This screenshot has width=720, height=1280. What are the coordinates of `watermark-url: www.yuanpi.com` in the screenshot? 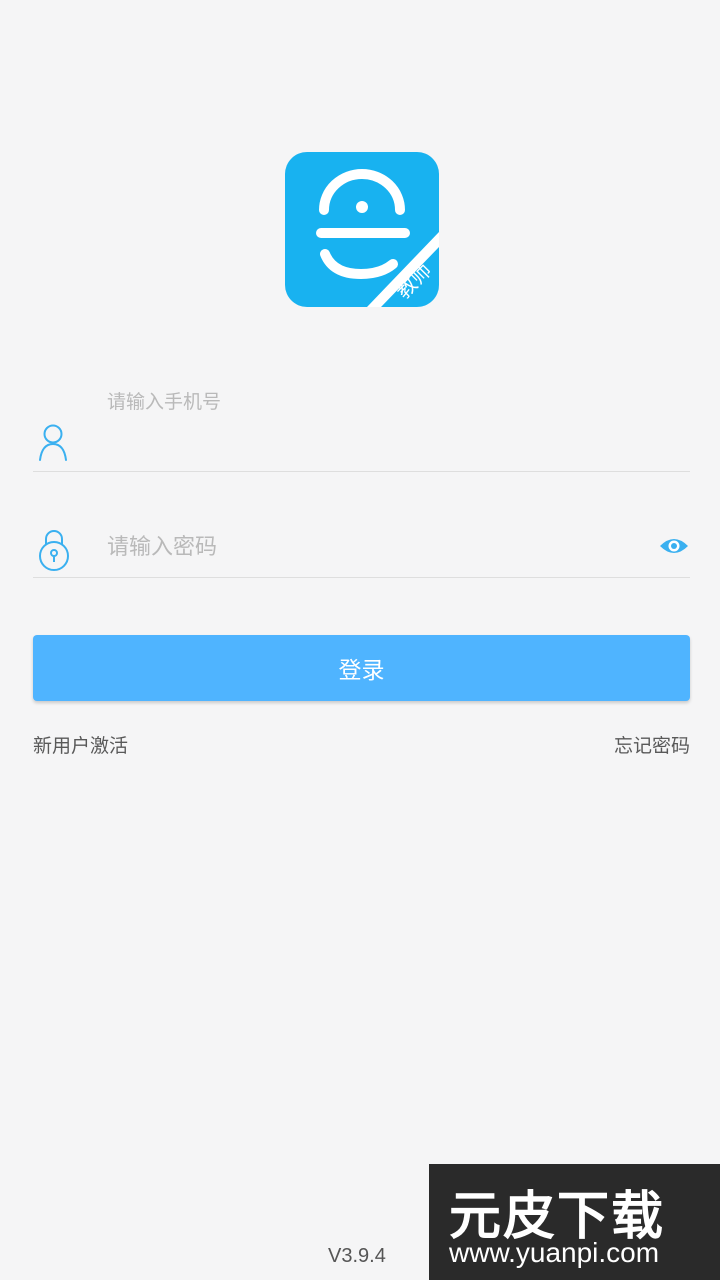 It's located at (554, 1252).